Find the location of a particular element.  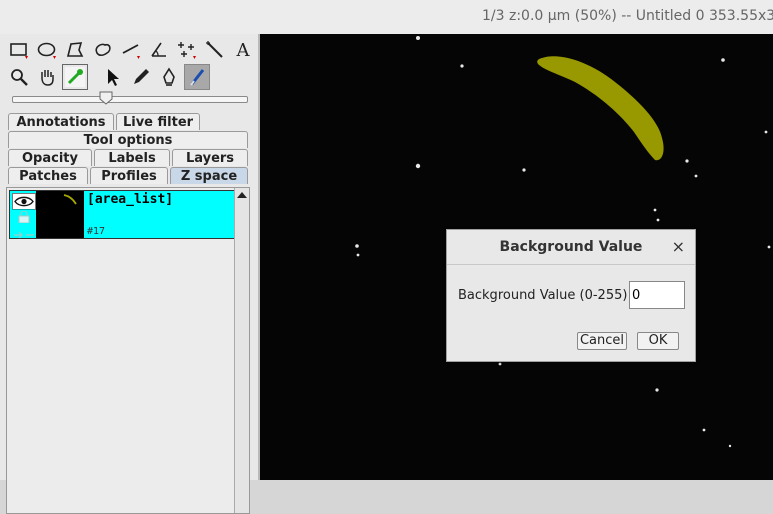

tab-live-filter: Live filter is located at coordinates (158, 121).